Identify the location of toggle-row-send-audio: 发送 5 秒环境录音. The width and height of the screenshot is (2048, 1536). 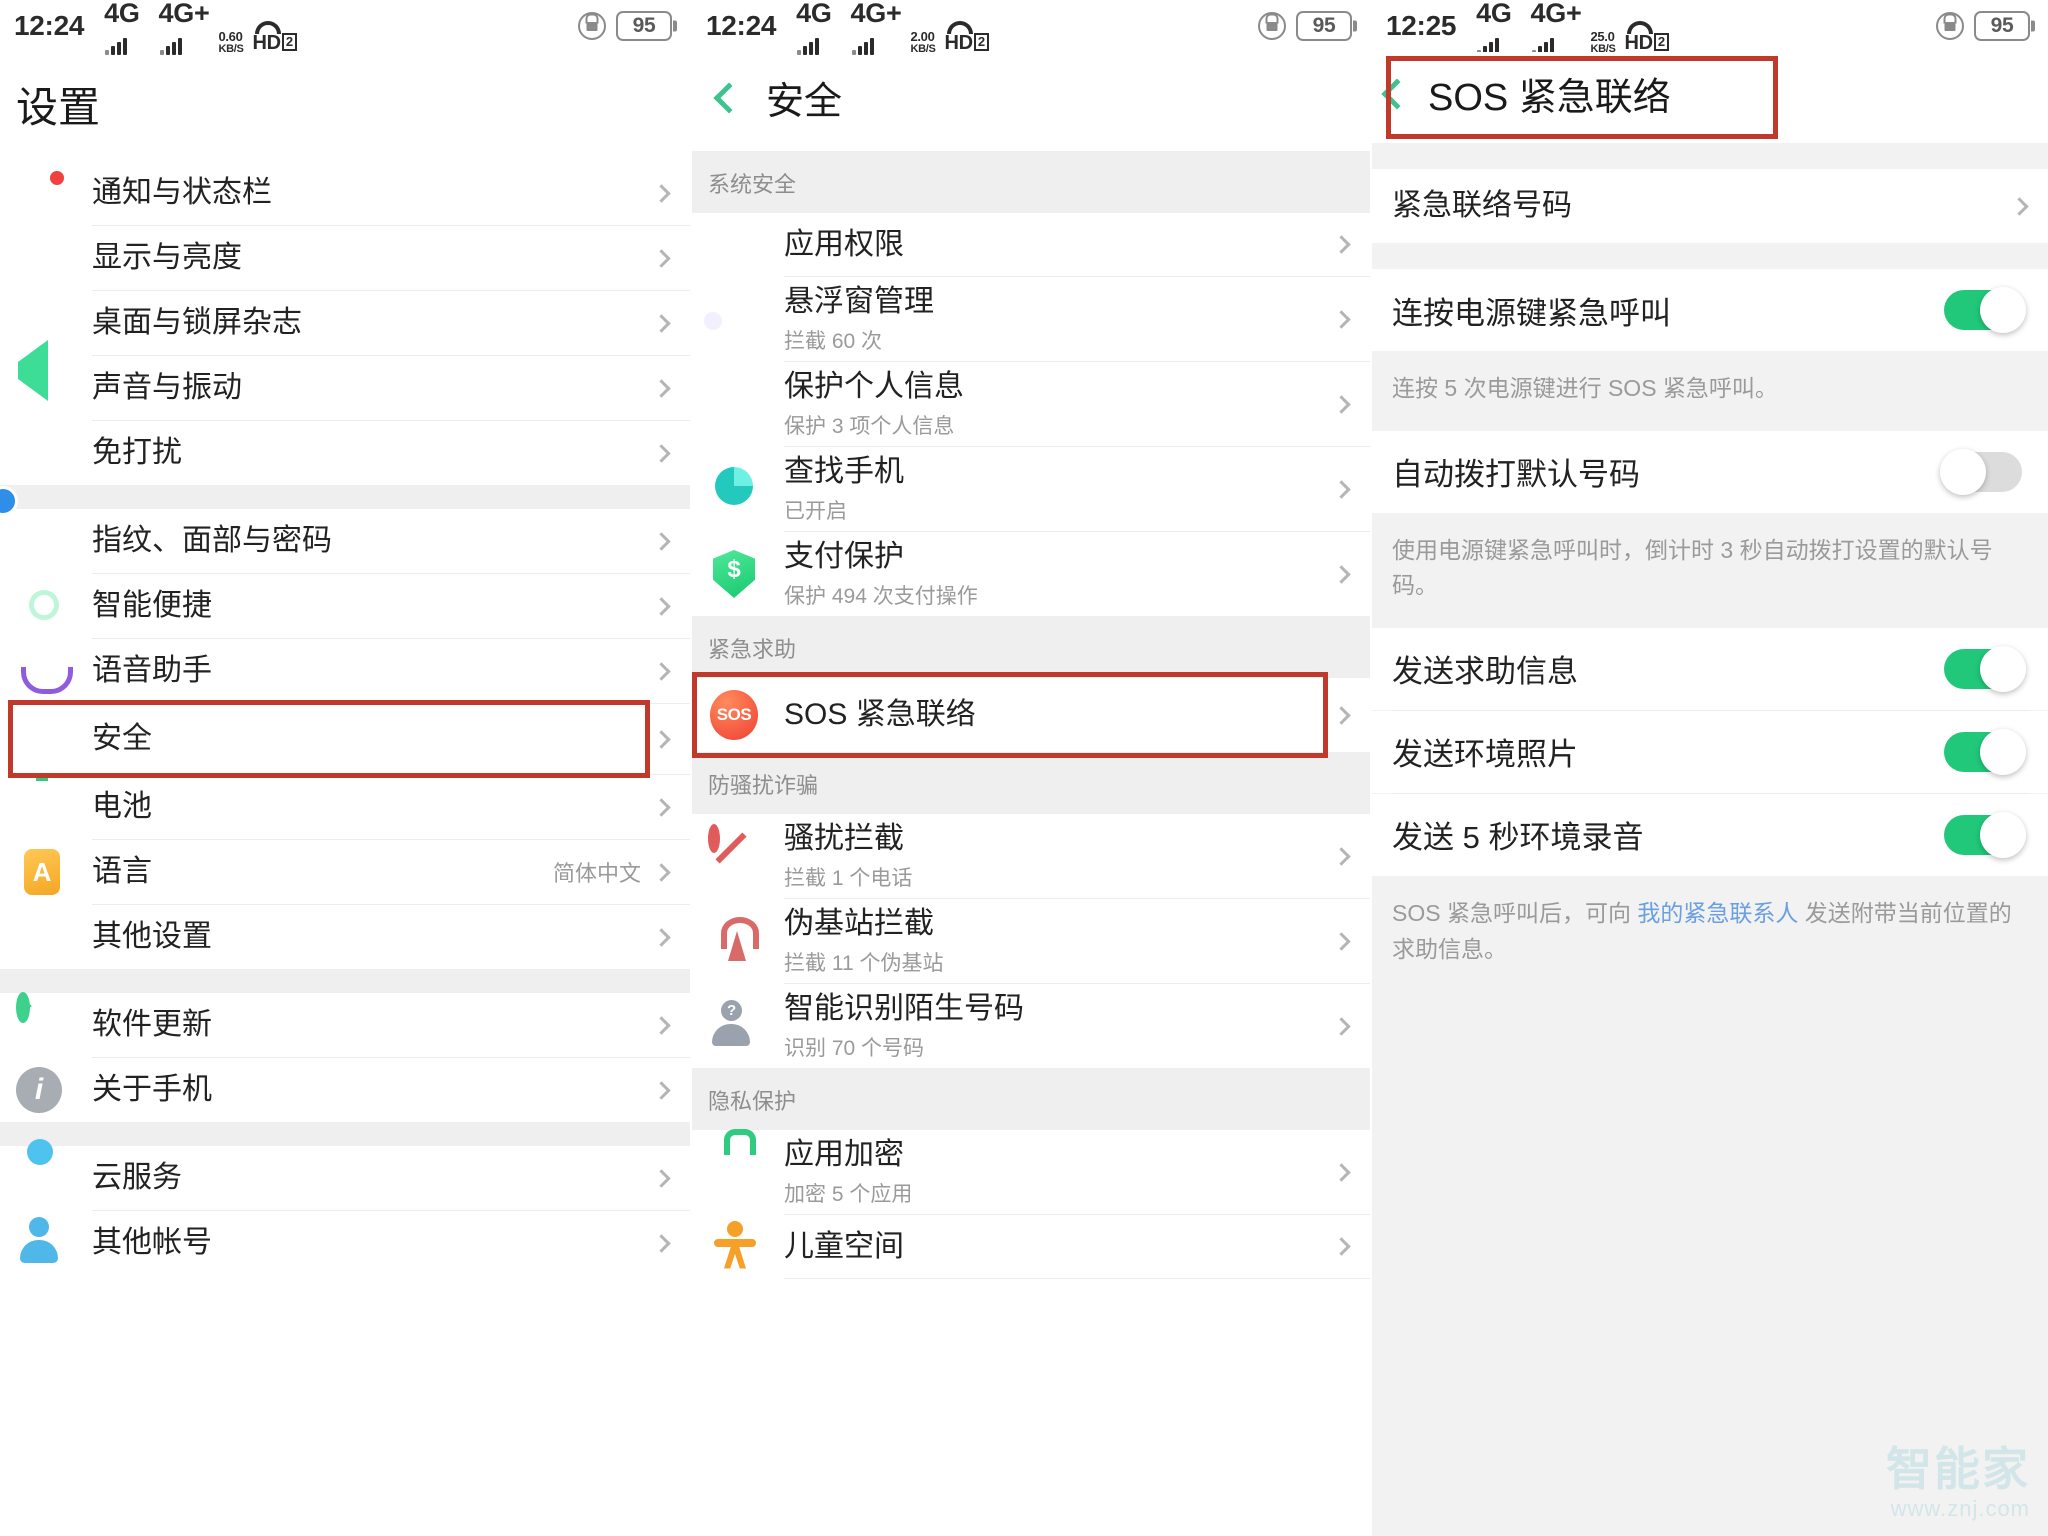
(1710, 834).